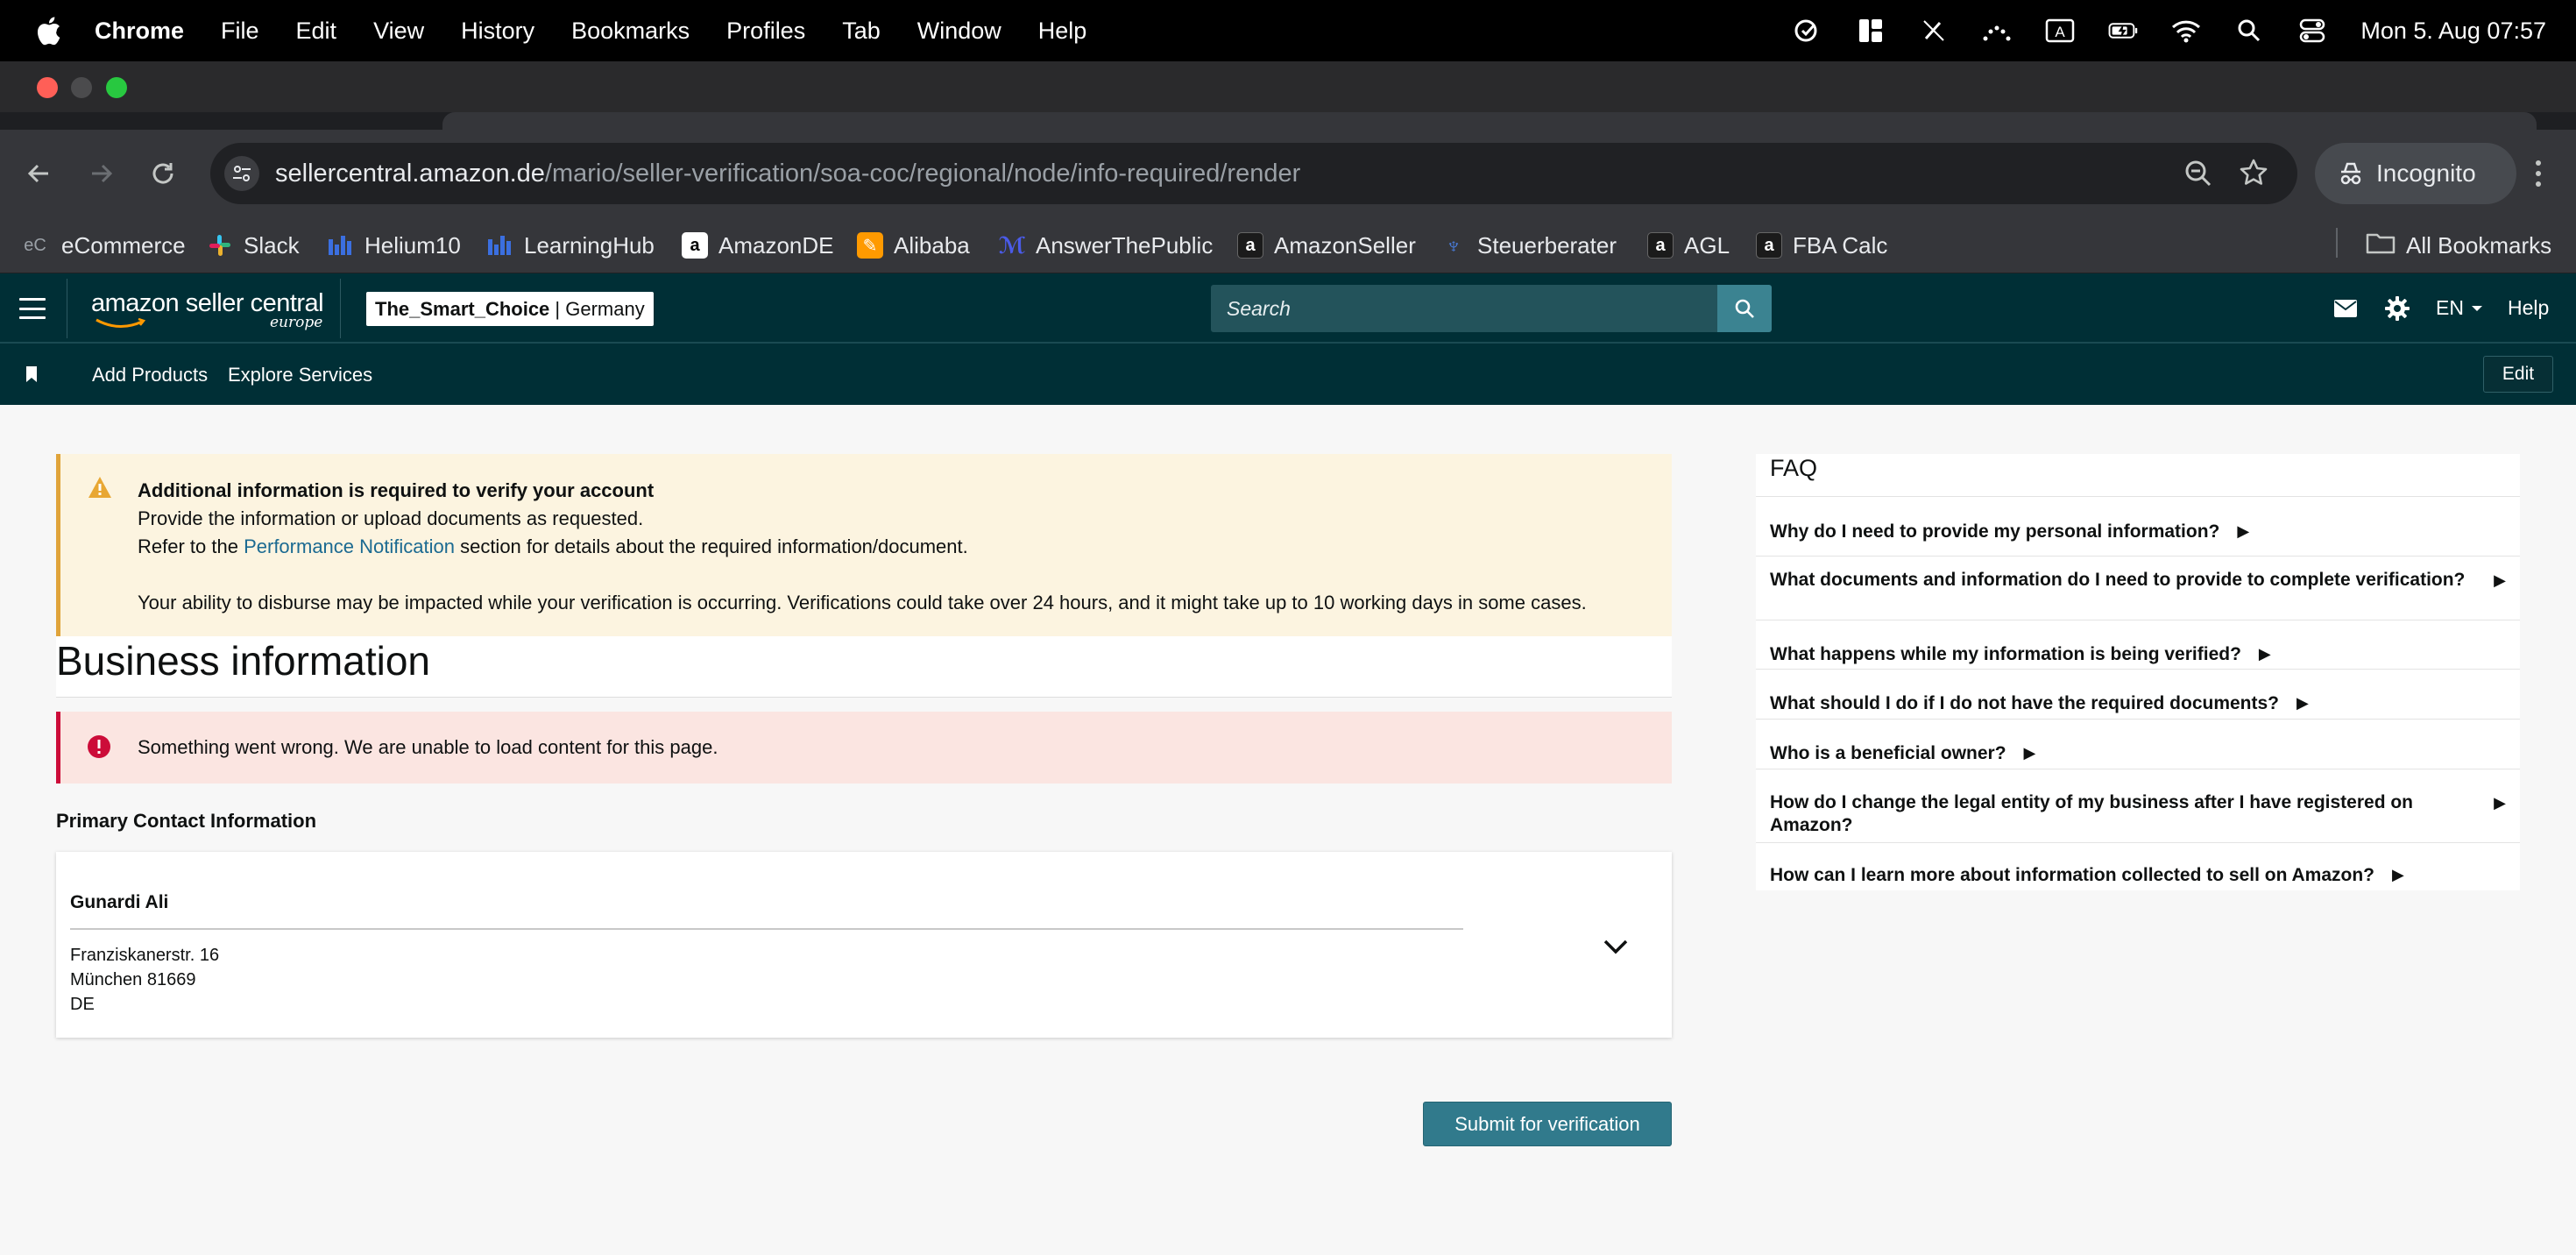 Image resolution: width=2576 pixels, height=1255 pixels. I want to click on bookmark-label: LearningHub, so click(589, 245).